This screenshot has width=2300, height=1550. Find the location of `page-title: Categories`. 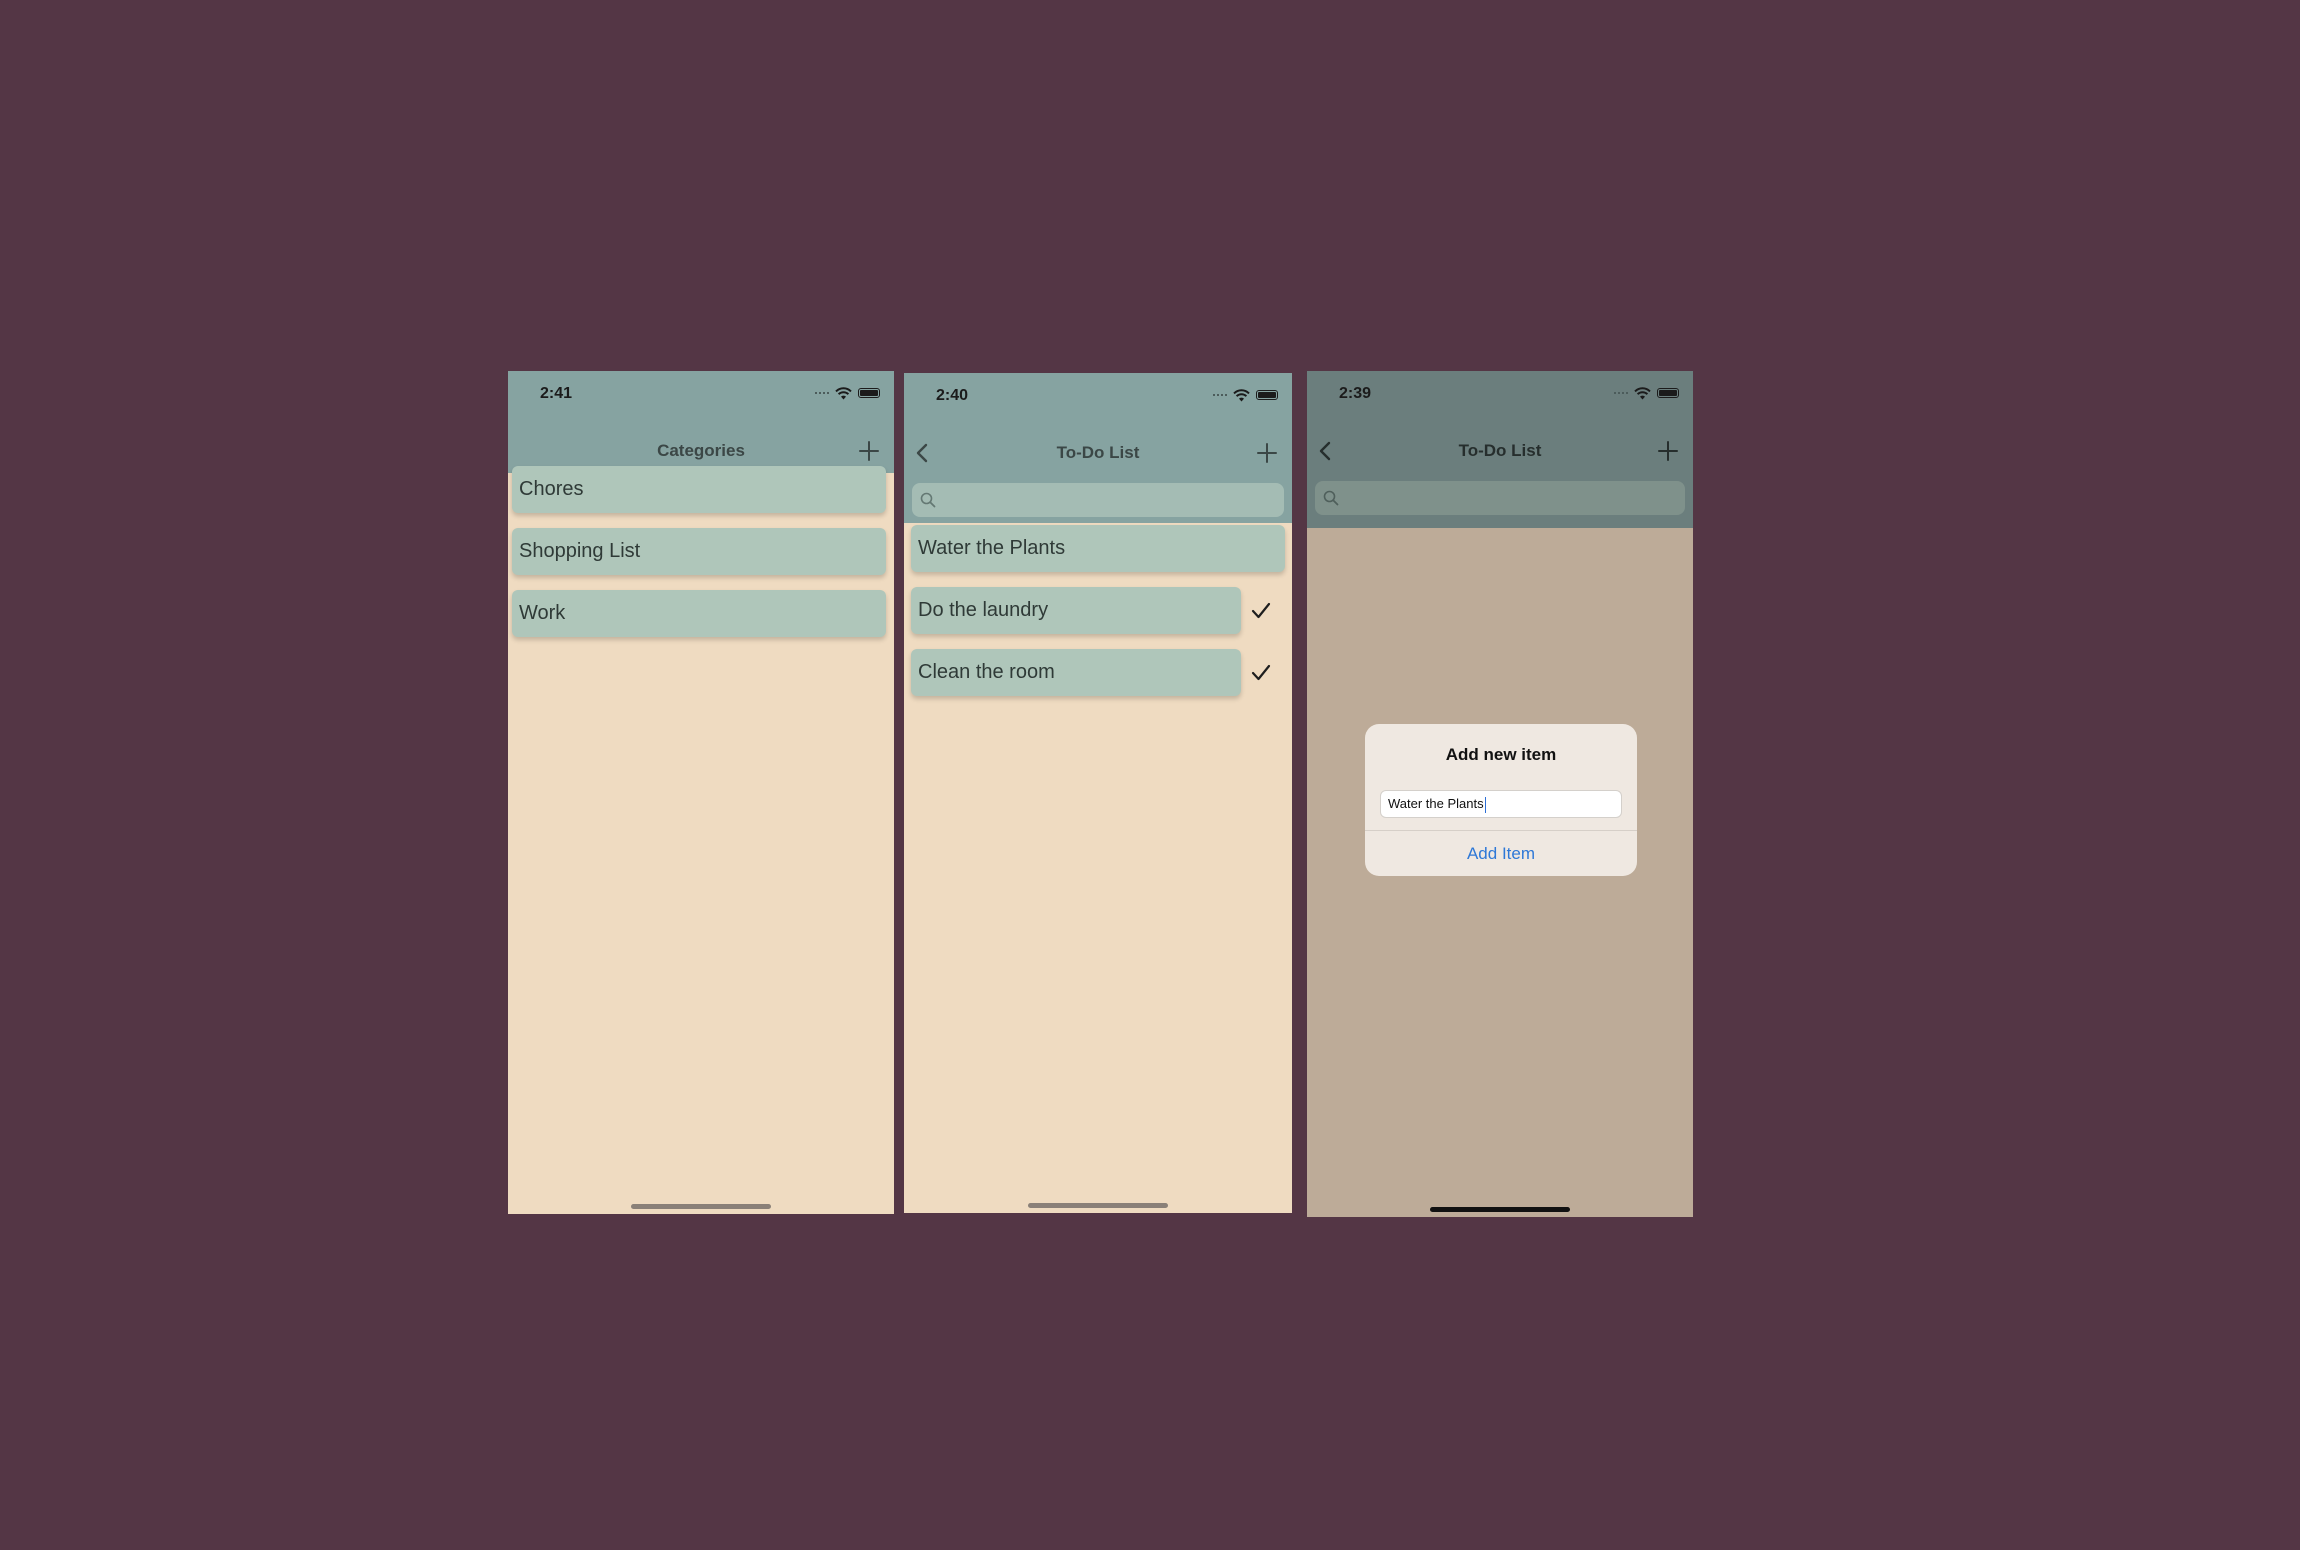

page-title: Categories is located at coordinates (701, 450).